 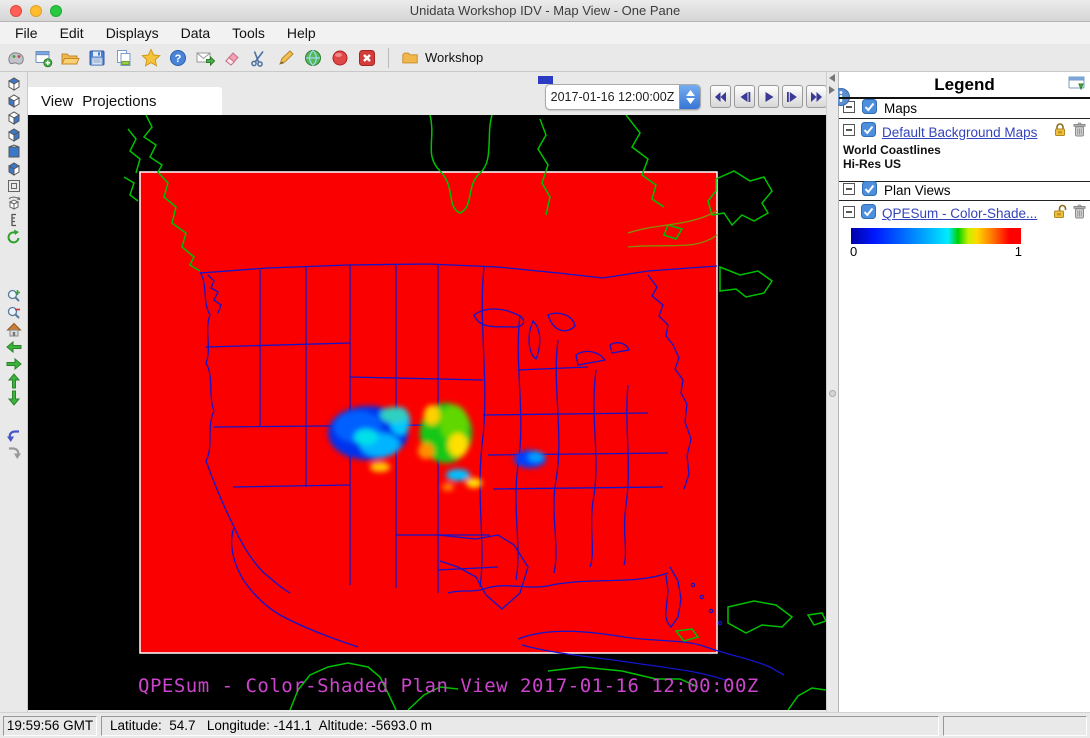 I want to click on undo-icon, so click(x=14, y=434).